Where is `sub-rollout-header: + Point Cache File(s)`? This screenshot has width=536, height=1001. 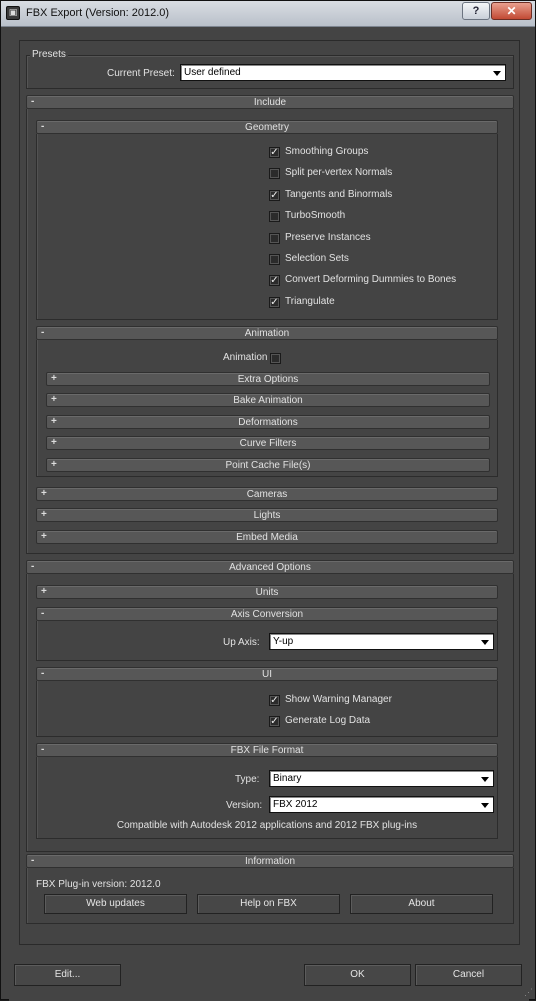
sub-rollout-header: + Point Cache File(s) is located at coordinates (268, 464).